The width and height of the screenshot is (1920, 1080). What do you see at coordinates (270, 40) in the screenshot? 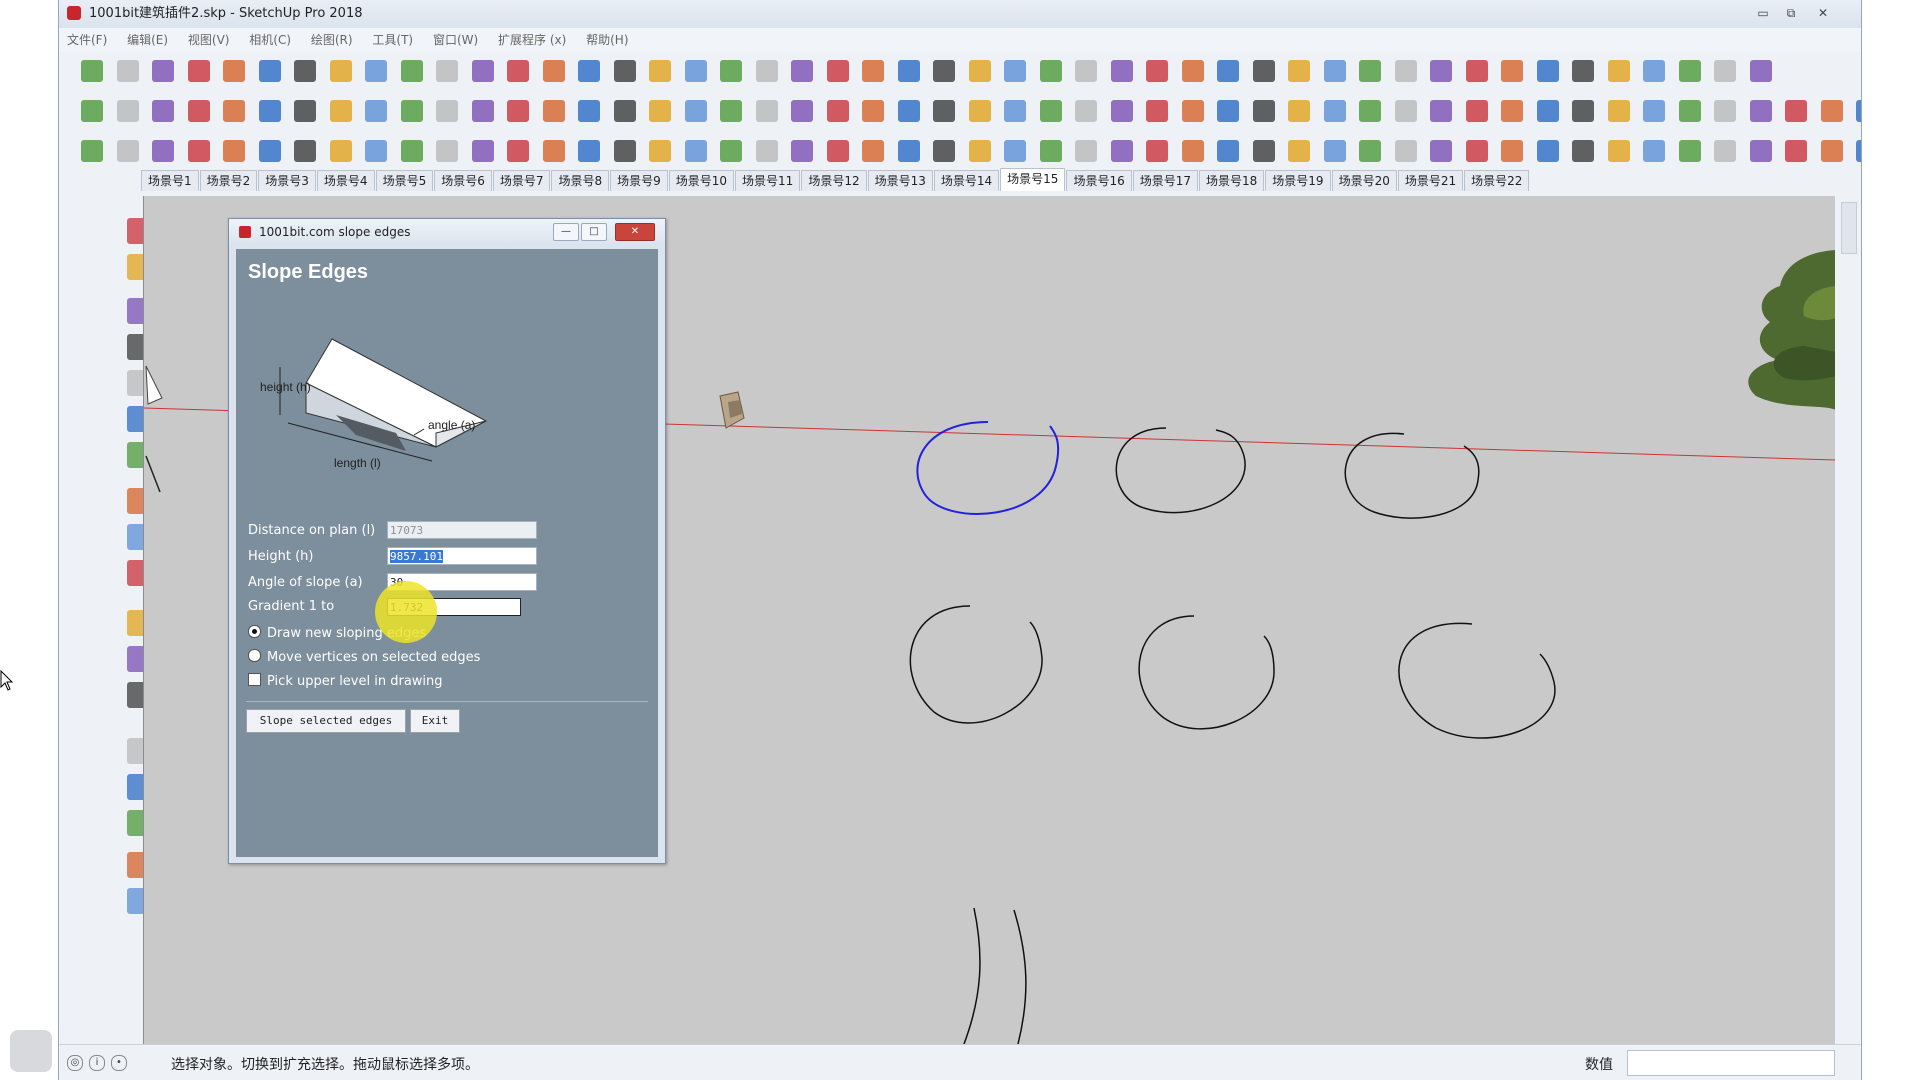
I see `menu-camera: 相机(C)` at bounding box center [270, 40].